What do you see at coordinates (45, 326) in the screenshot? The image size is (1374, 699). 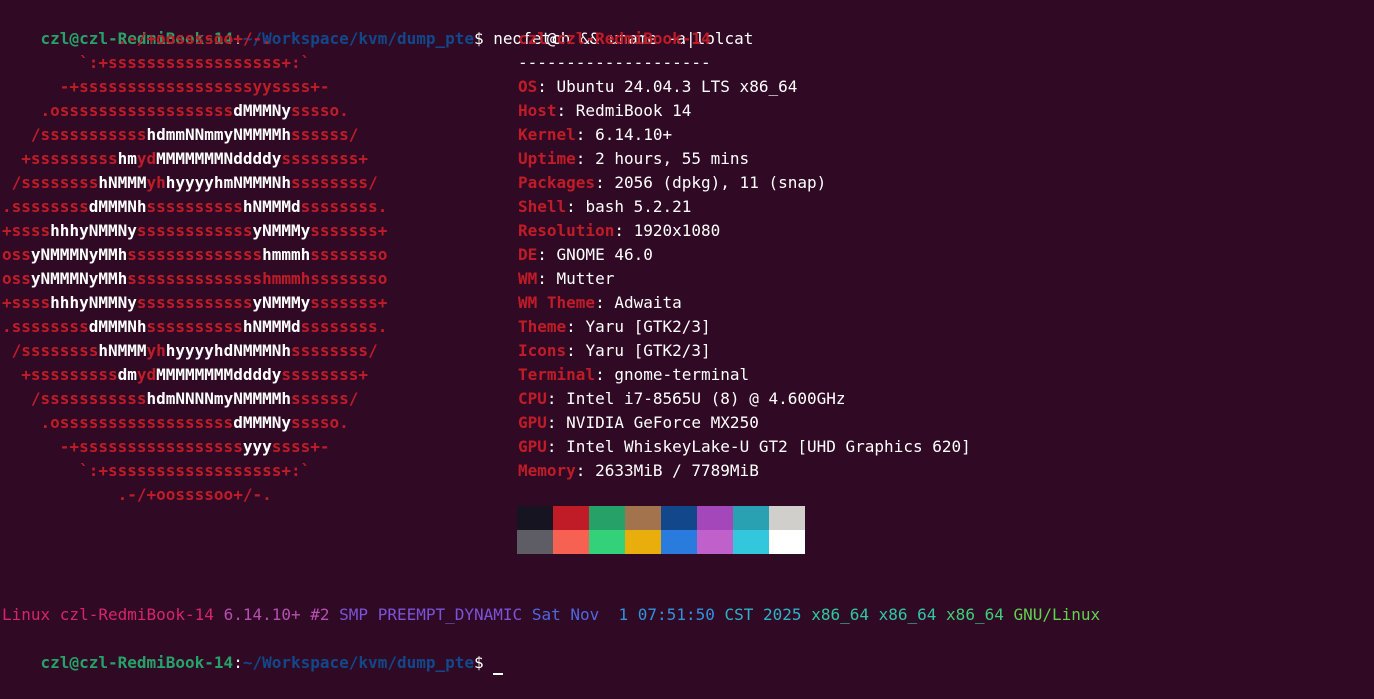 I see `logo-segment: .ssssssss` at bounding box center [45, 326].